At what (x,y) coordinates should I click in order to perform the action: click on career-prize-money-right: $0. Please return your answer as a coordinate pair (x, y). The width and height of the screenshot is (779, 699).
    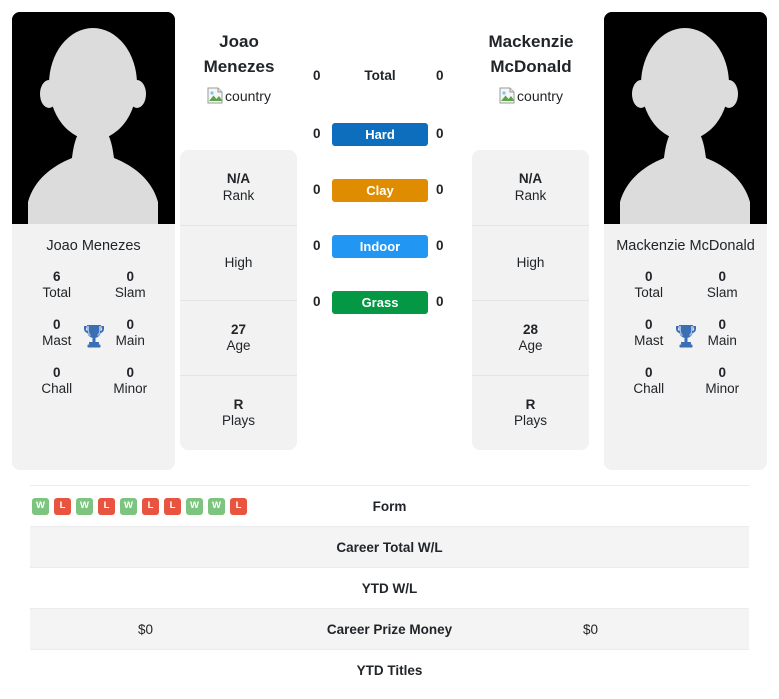
    Looking at the image, I should click on (591, 629).